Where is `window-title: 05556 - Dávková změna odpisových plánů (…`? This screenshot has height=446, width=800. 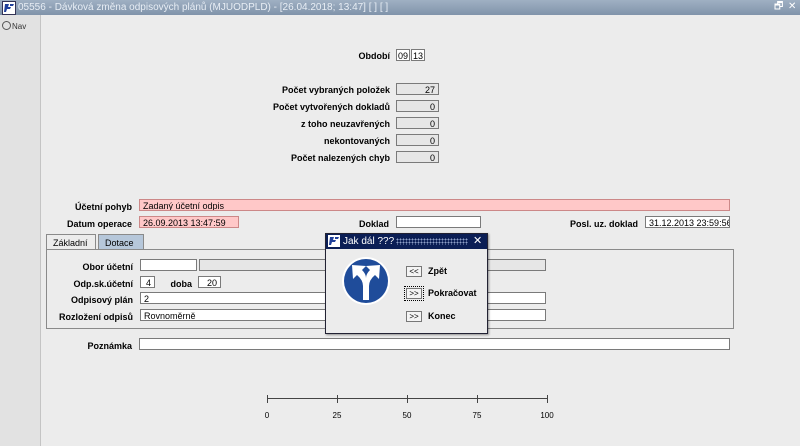 window-title: 05556 - Dávková změna odpisových plánů (… is located at coordinates (203, 7).